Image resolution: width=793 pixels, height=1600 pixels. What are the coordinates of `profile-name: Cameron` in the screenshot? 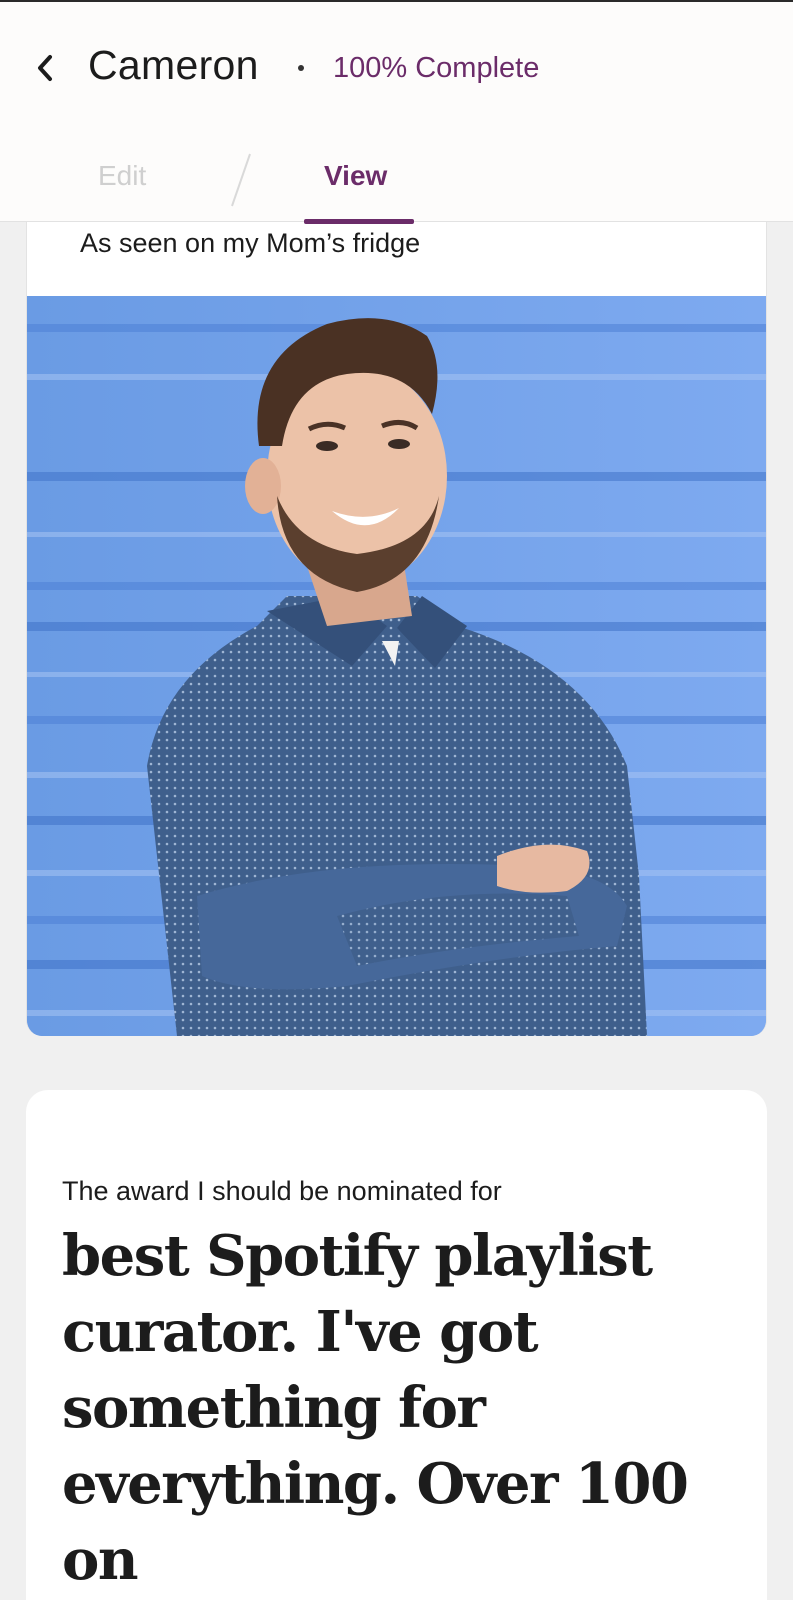 It's located at (173, 65).